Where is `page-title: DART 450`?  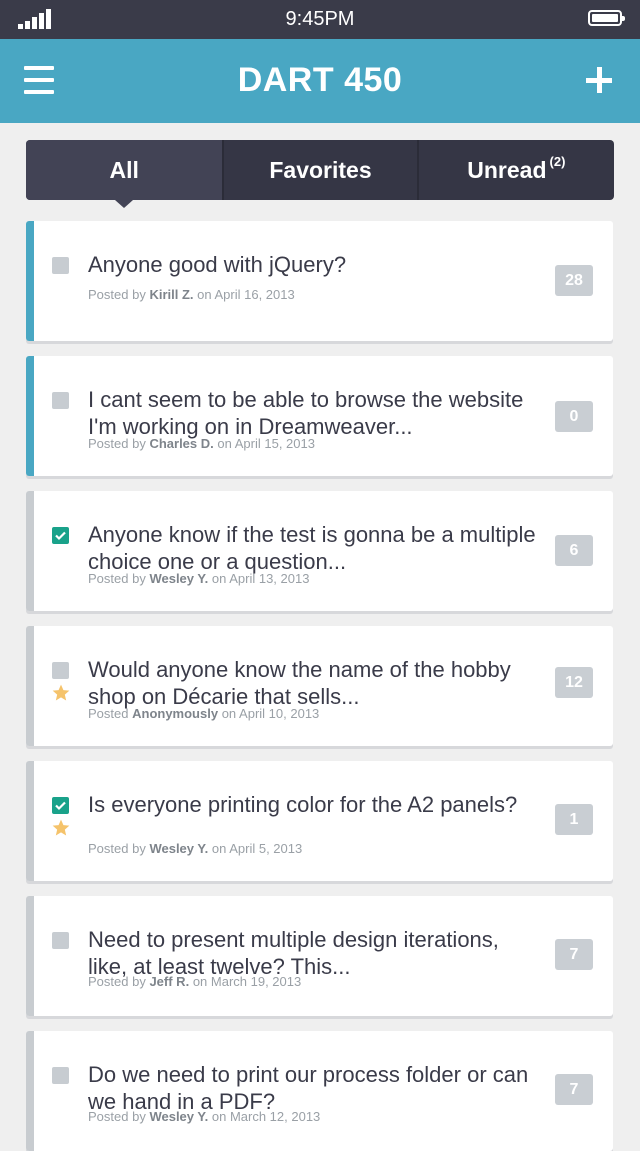
page-title: DART 450 is located at coordinates (320, 80).